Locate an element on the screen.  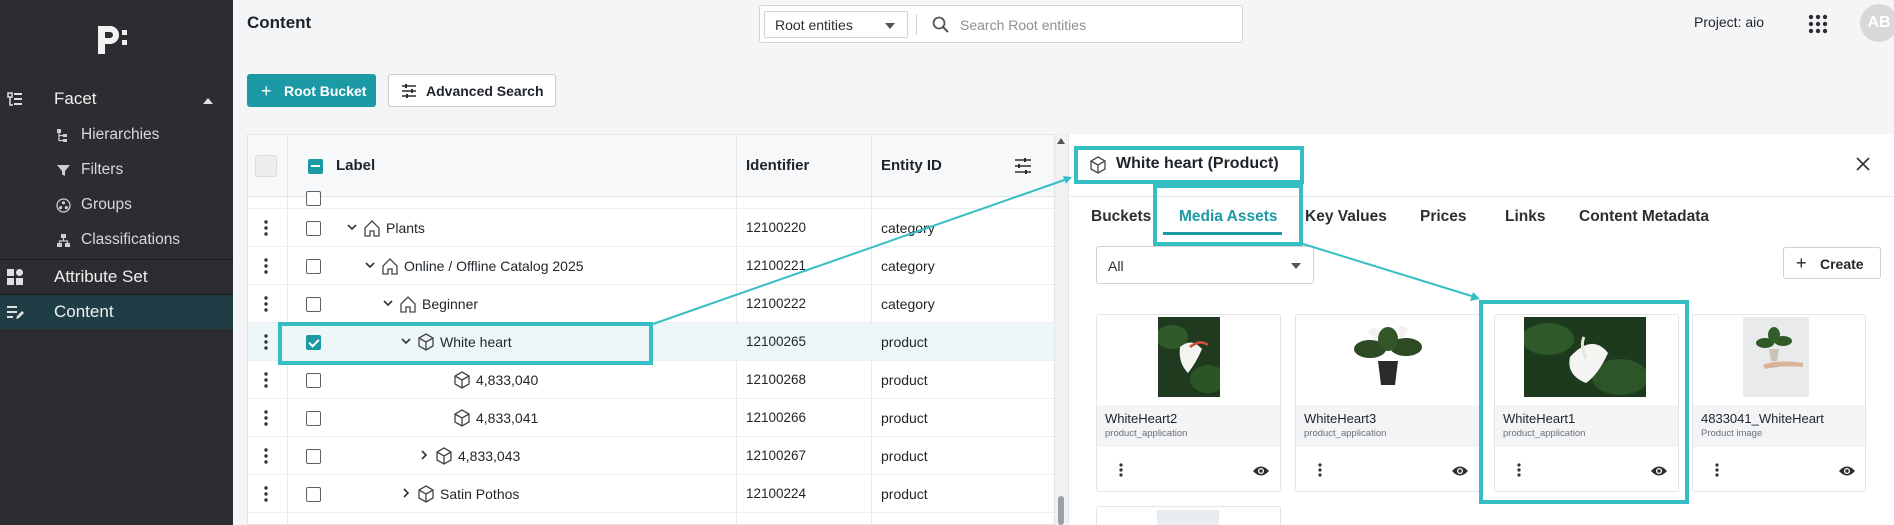
tab-prices: Prices is located at coordinates (1443, 217).